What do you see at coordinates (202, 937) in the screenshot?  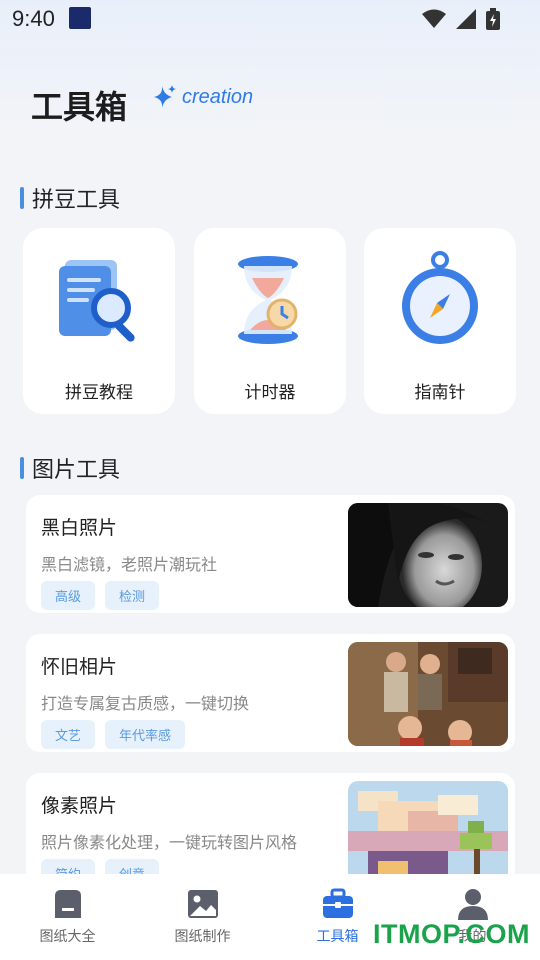 I see `tab-label: 图纸制作` at bounding box center [202, 937].